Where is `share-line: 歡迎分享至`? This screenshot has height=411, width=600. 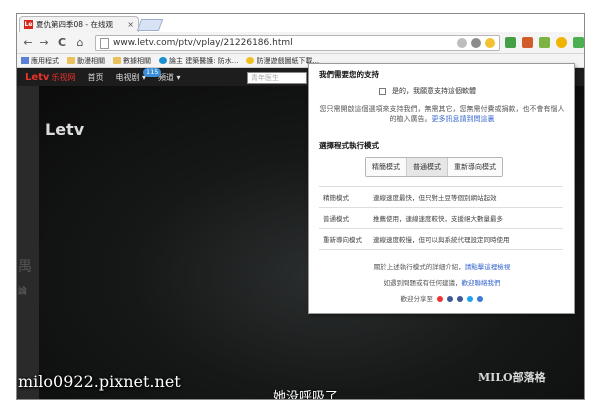
share-line: 歡迎分享至 is located at coordinates (442, 298).